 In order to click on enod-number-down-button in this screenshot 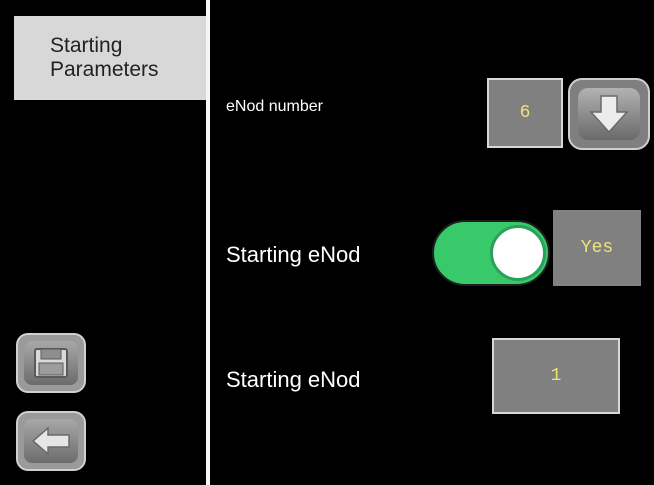, I will do `click(609, 114)`.